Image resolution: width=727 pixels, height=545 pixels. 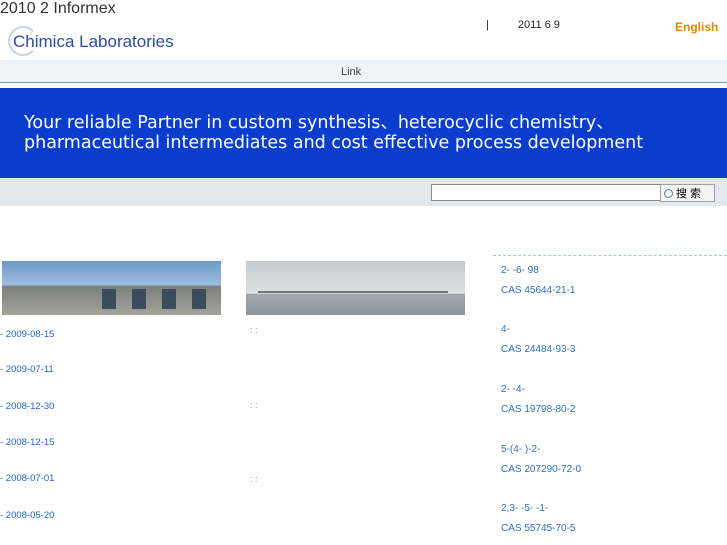 I want to click on news-item: - 2009-07-11, so click(x=27, y=369).